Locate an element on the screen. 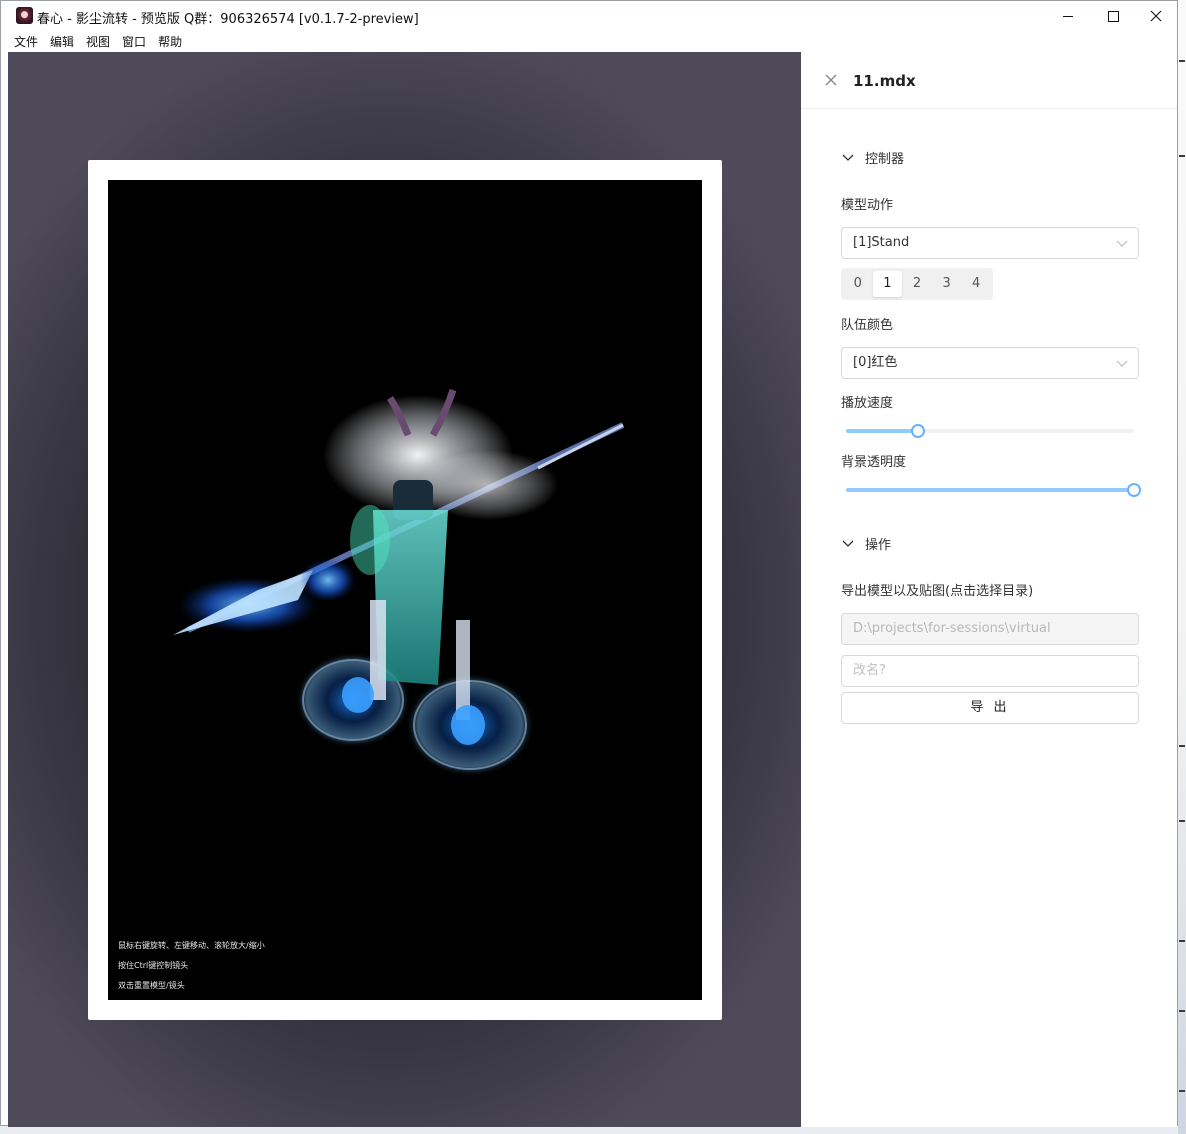 This screenshot has width=1186, height=1134. export-path-input: D:\projects\for-sessions\virtual is located at coordinates (990, 629).